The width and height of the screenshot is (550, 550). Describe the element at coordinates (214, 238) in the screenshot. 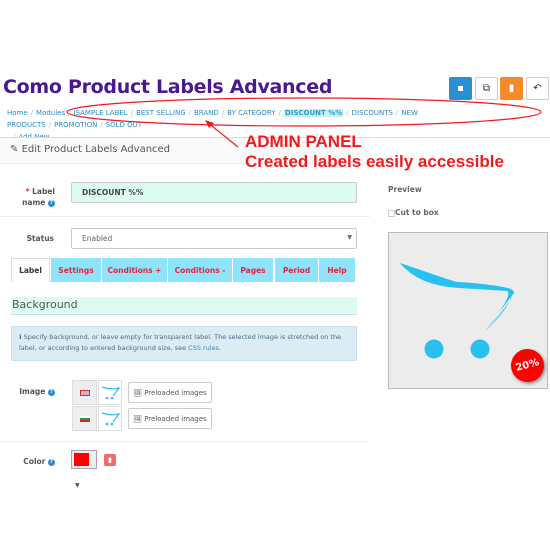

I see `status-select: Enabled ▼` at that location.